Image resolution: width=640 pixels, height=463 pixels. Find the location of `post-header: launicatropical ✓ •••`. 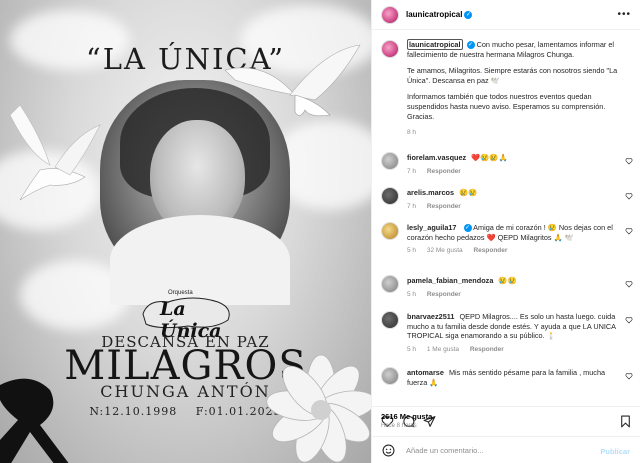

post-header: launicatropical ✓ ••• is located at coordinates (506, 15).